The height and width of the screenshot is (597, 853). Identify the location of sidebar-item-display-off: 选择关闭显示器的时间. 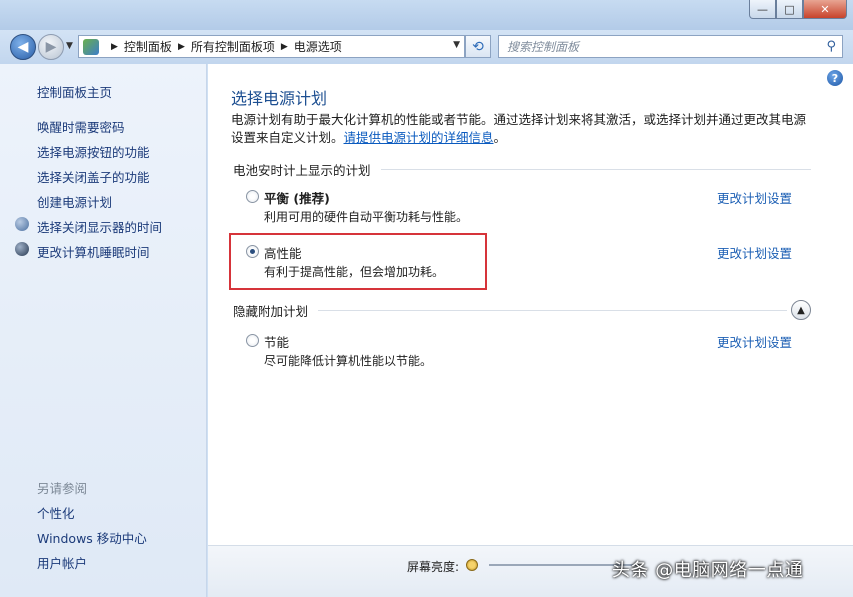
(99, 226).